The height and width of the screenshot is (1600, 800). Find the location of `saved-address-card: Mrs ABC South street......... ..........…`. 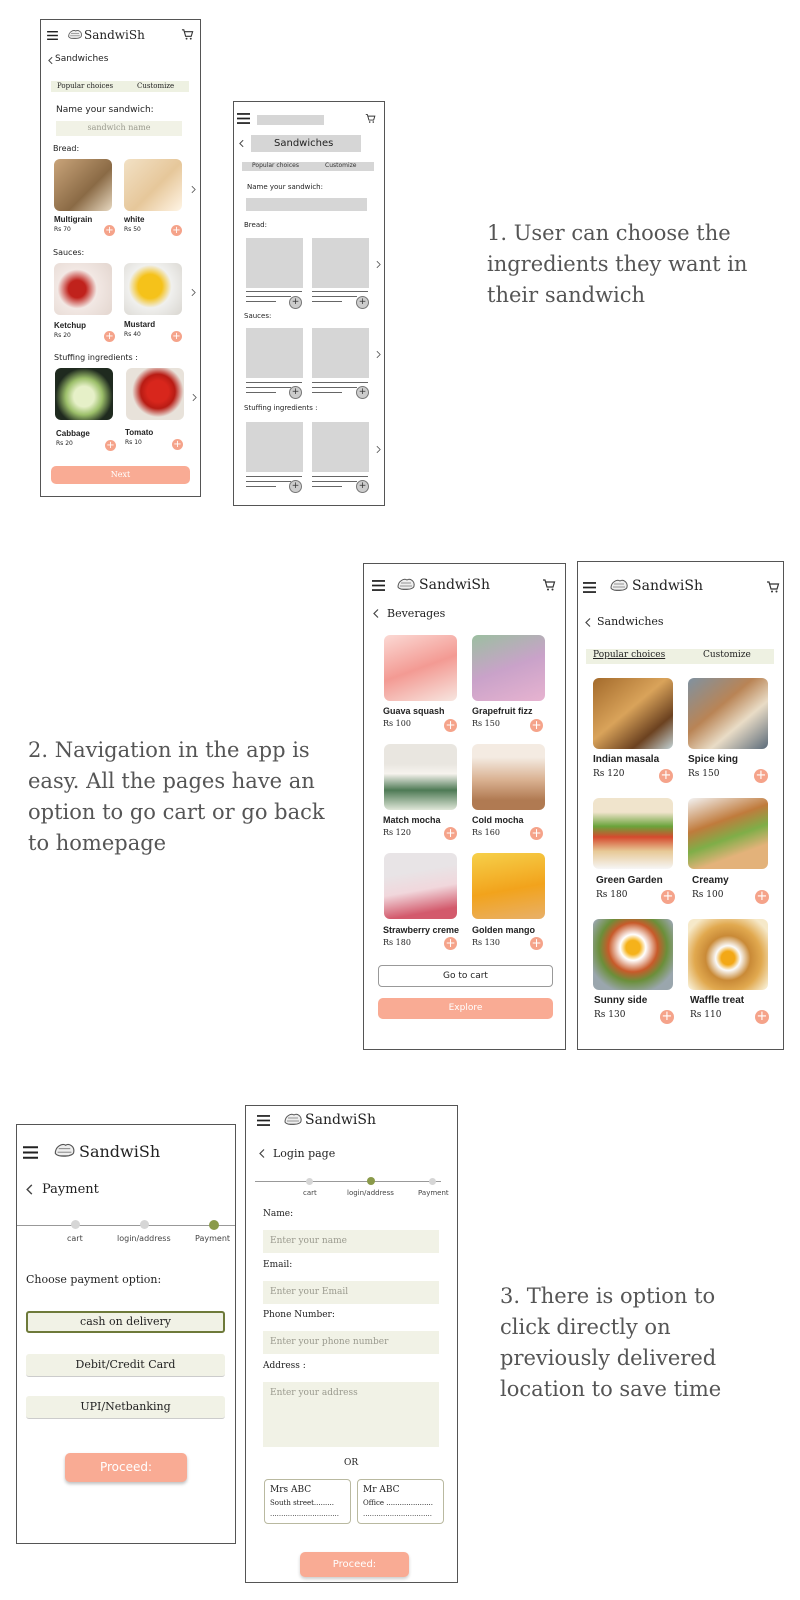

saved-address-card: Mrs ABC South street......... ..........… is located at coordinates (307, 1501).